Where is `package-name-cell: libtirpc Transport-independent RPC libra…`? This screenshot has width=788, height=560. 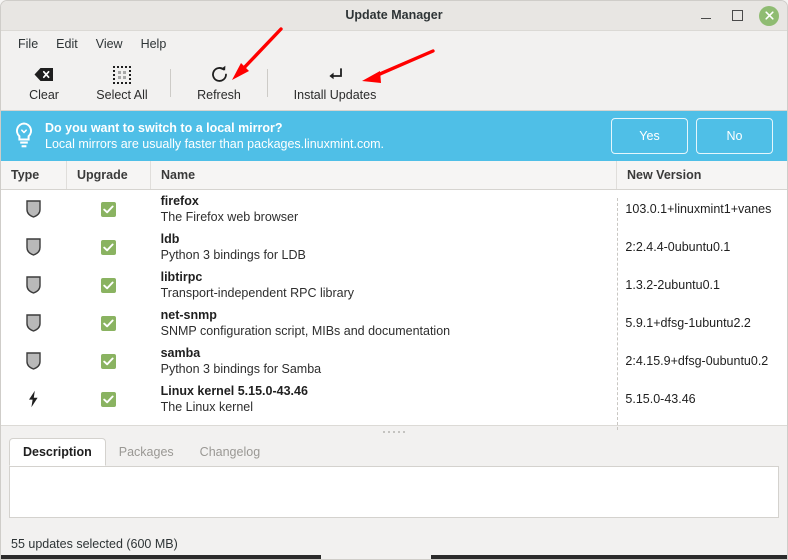 package-name-cell: libtirpc Transport-independent RPC libra… is located at coordinates (383, 285).